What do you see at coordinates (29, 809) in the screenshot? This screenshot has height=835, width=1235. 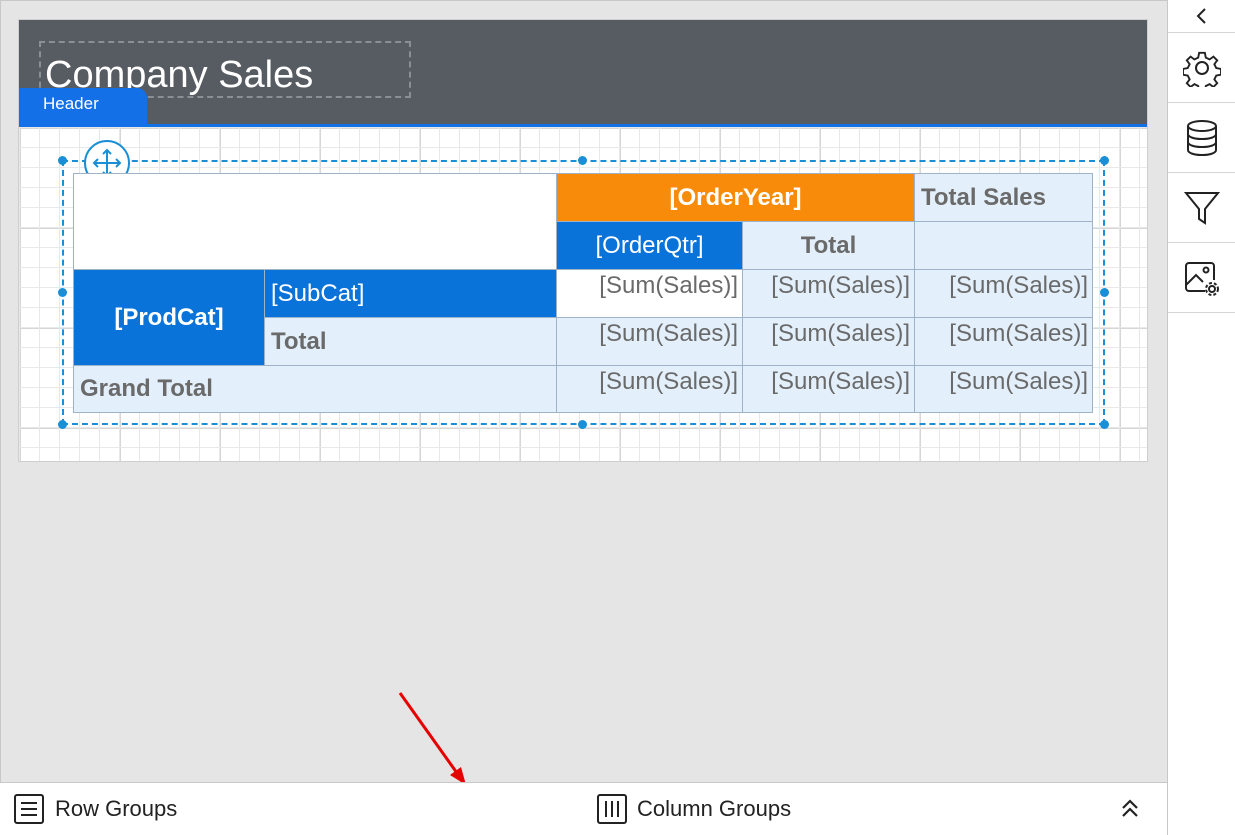 I see `row-groups-icon` at bounding box center [29, 809].